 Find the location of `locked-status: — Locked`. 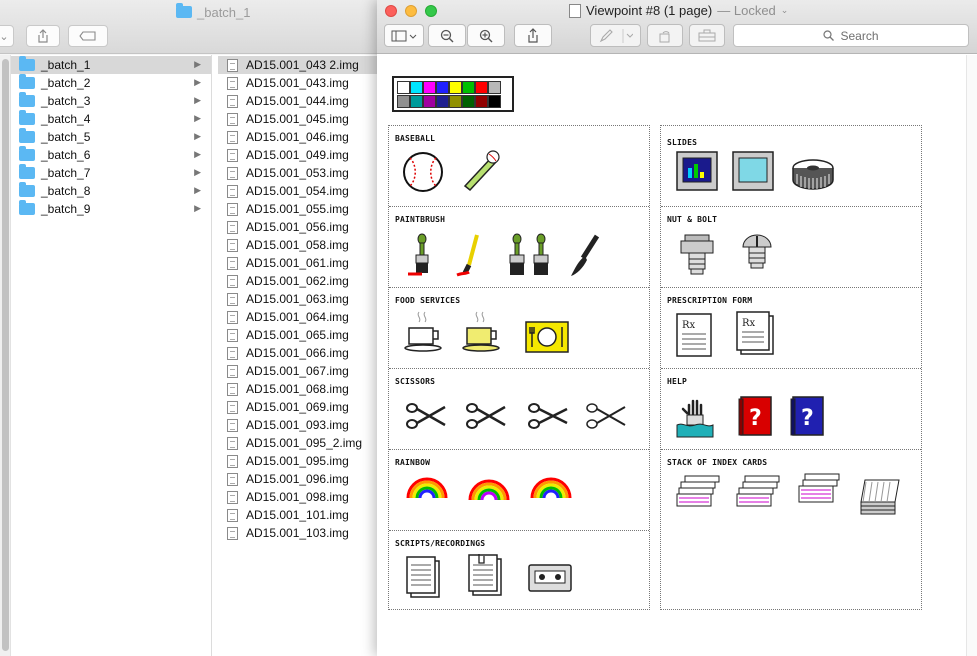

locked-status: — Locked is located at coordinates (746, 10).